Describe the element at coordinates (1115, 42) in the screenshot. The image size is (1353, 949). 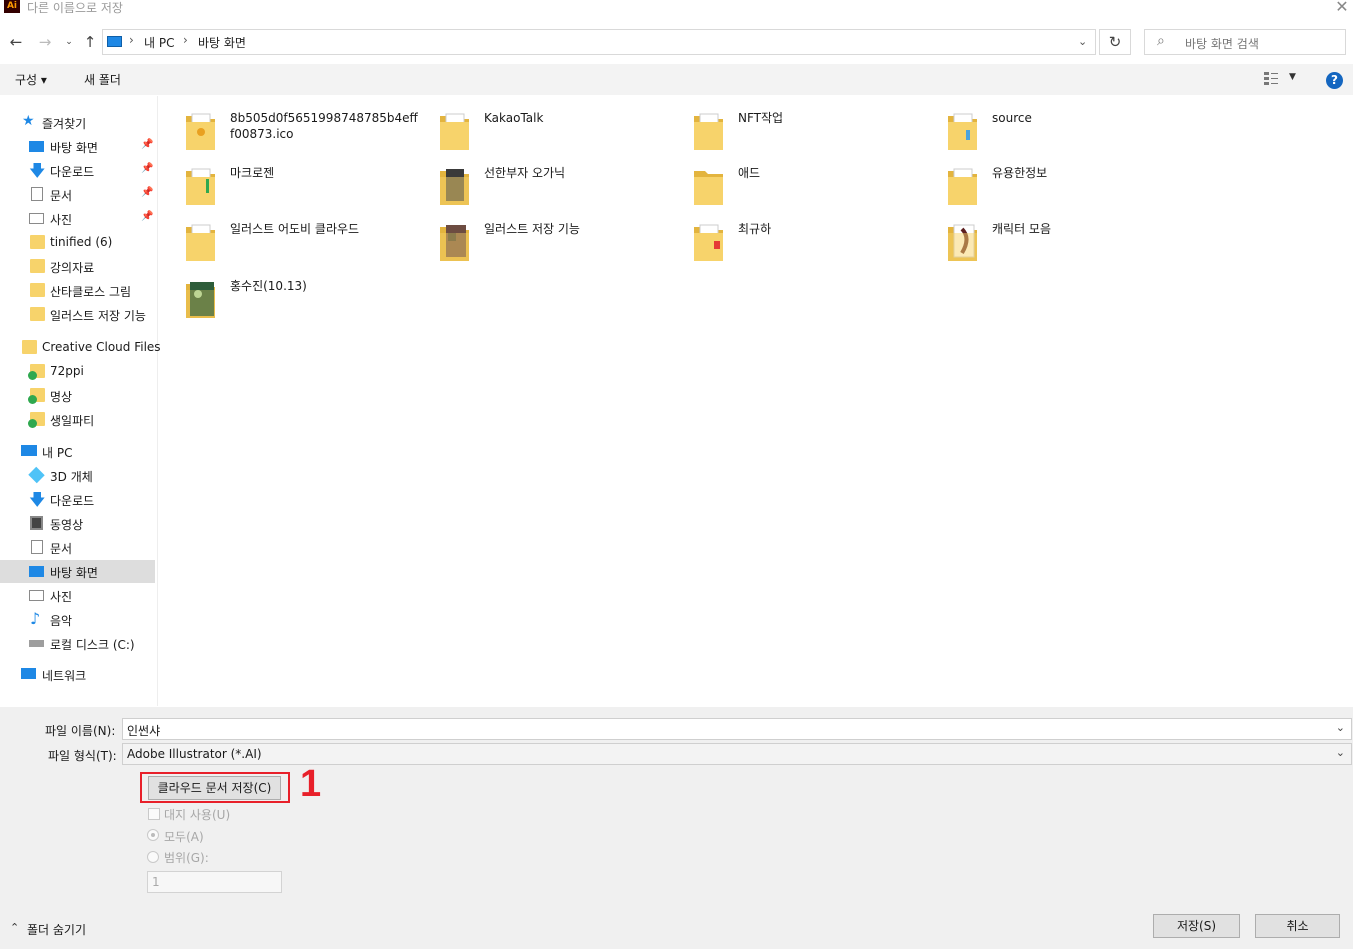
I see `refresh-icon: ↻` at that location.